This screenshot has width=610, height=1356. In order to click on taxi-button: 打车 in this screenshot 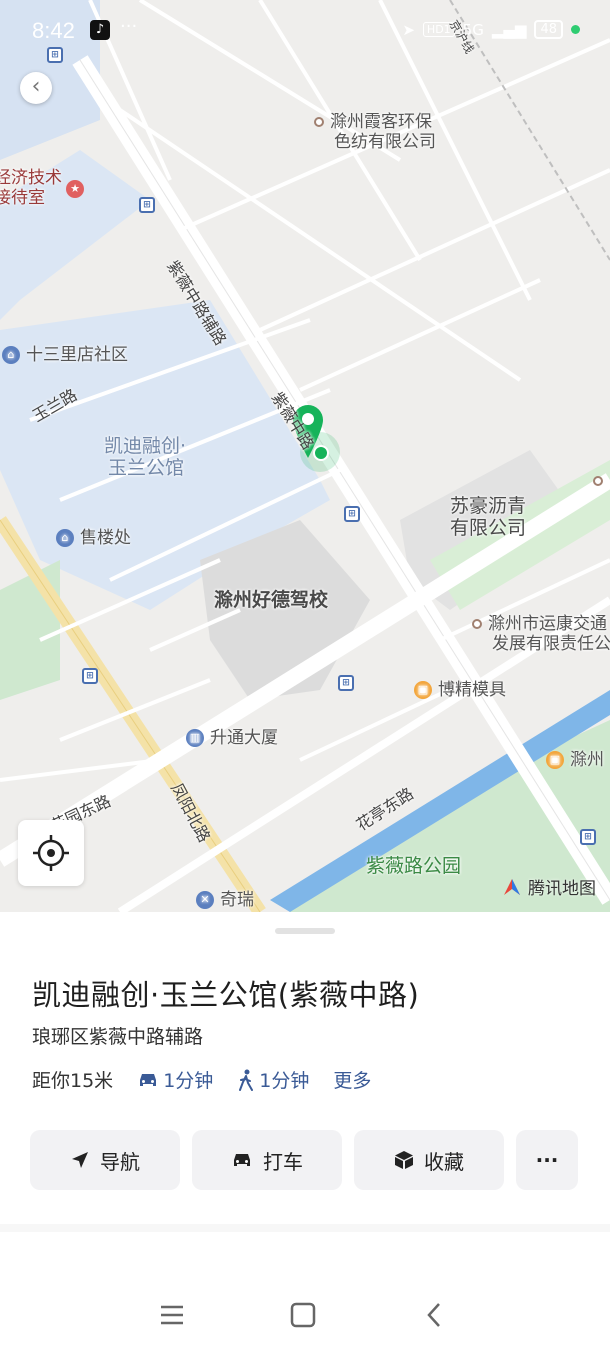, I will do `click(267, 1160)`.